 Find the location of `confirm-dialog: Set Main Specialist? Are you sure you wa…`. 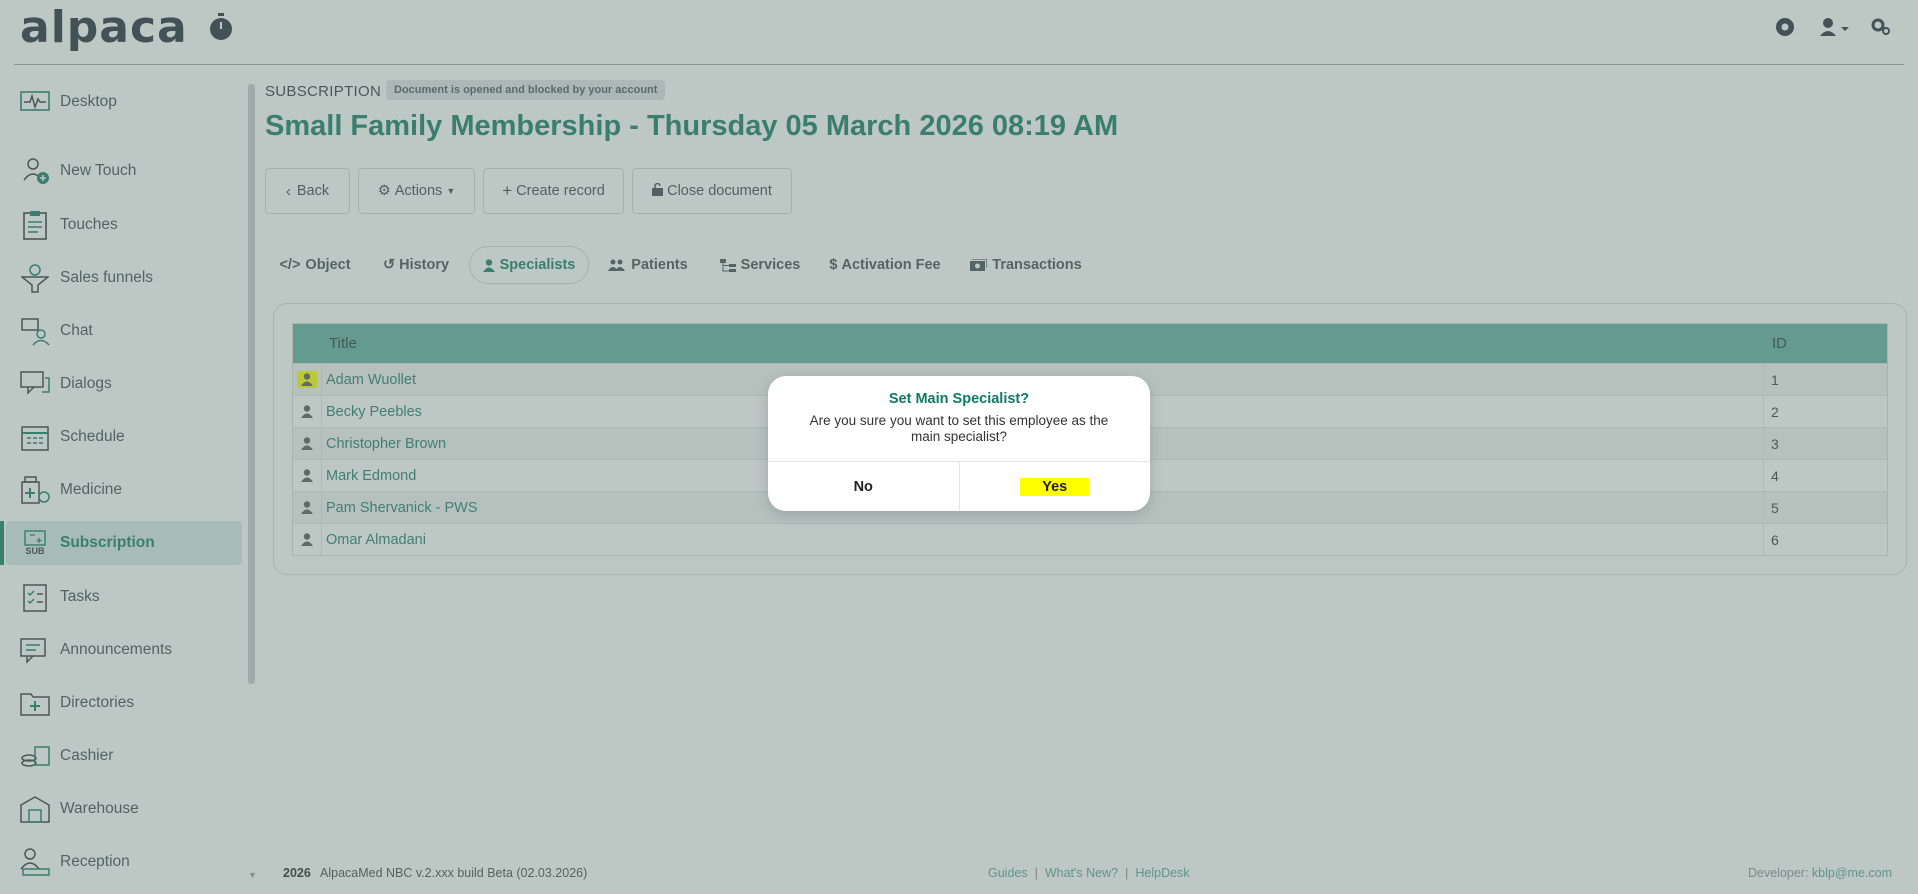

confirm-dialog: Set Main Specialist? Are you sure you wa… is located at coordinates (959, 443).